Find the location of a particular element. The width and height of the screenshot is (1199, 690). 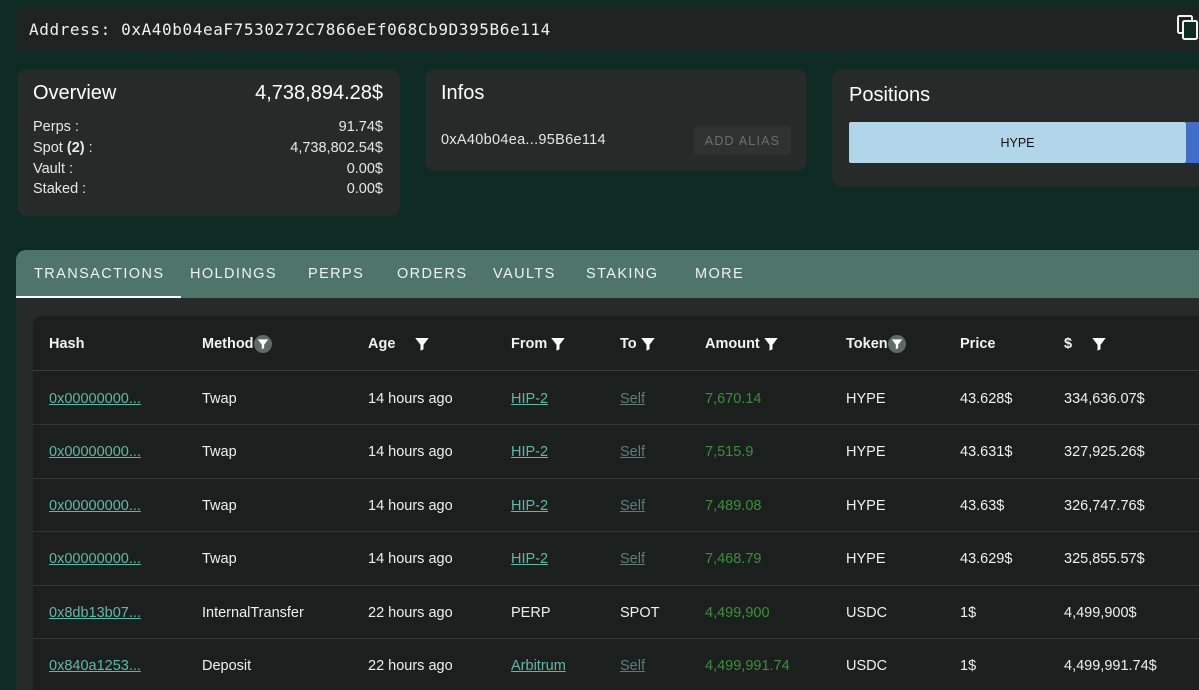

tab-holdings: HOLDINGS is located at coordinates (233, 274).